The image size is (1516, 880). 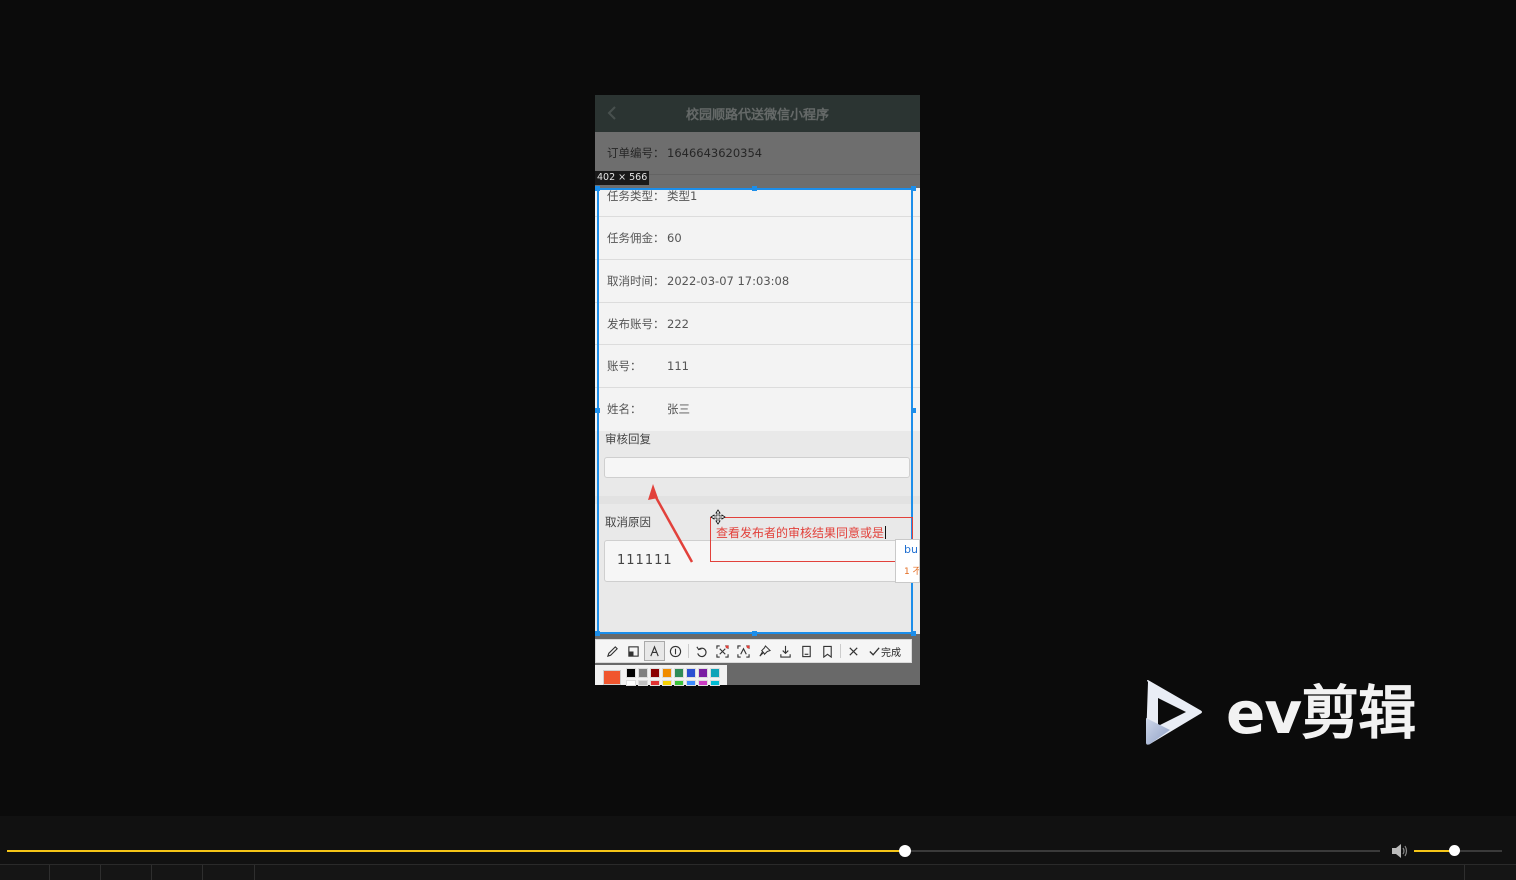 I want to click on player-bottom-strip, so click(x=758, y=872).